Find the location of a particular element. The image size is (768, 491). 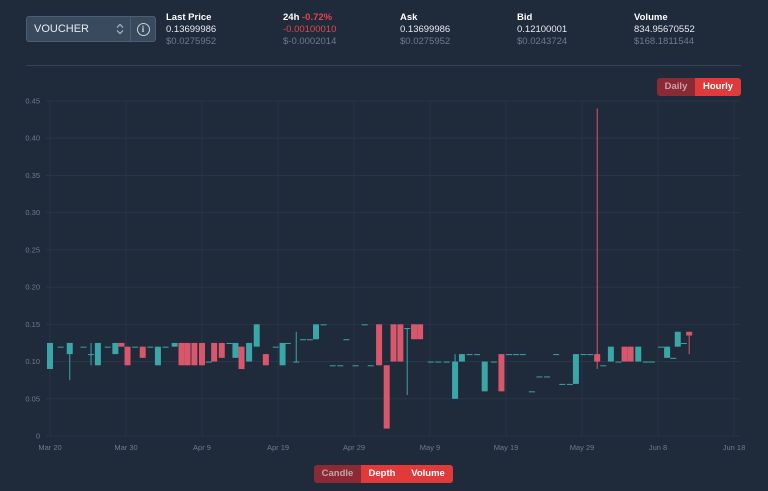

x-tick-label: Apr 19 is located at coordinates (278, 447).